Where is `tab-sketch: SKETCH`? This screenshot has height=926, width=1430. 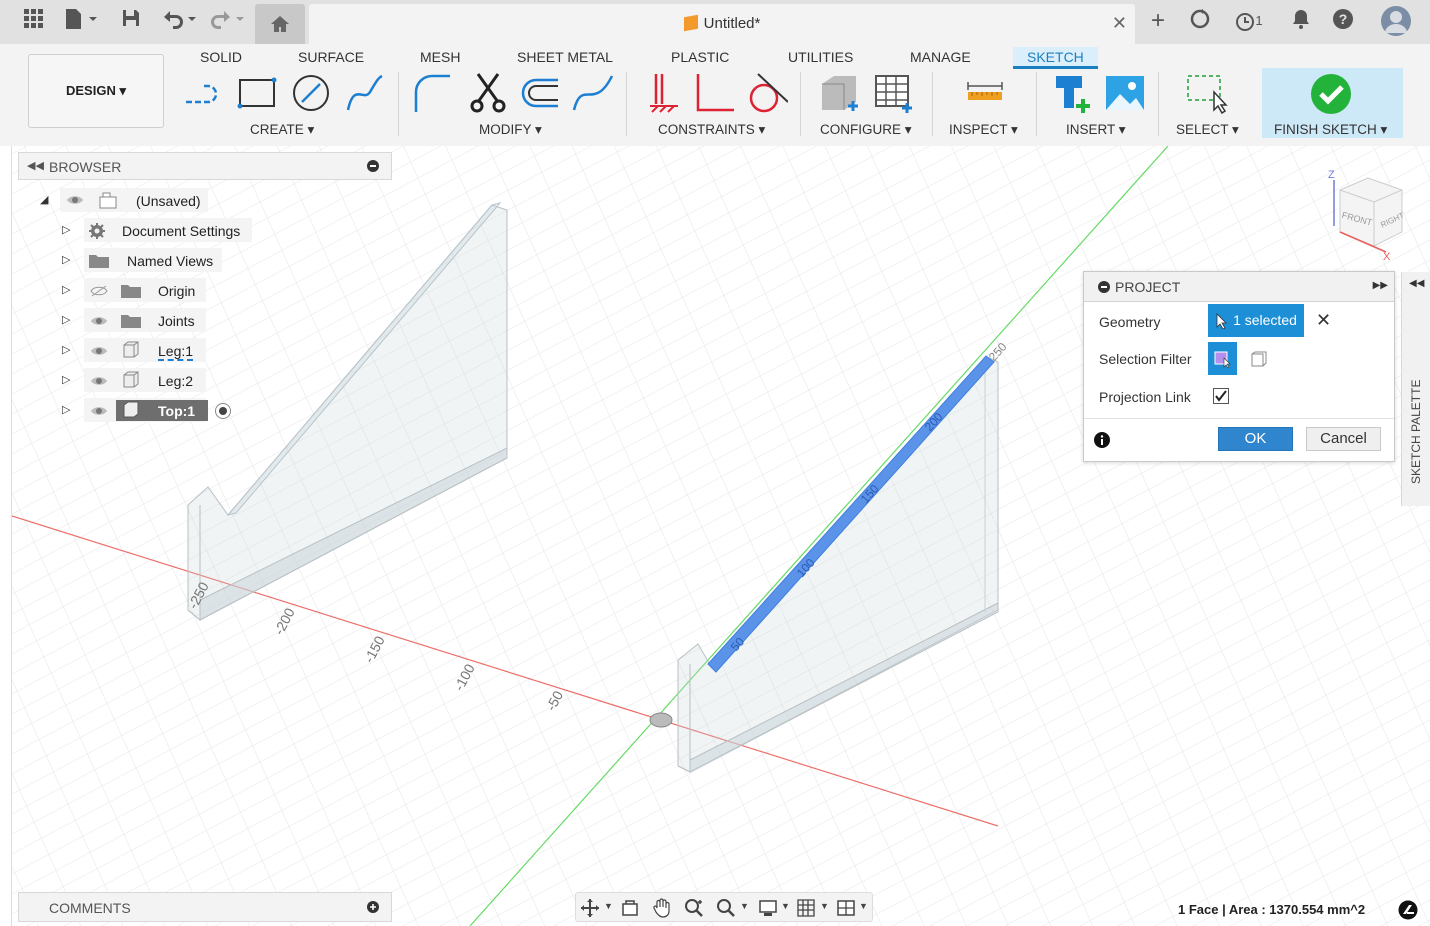 tab-sketch: SKETCH is located at coordinates (1055, 58).